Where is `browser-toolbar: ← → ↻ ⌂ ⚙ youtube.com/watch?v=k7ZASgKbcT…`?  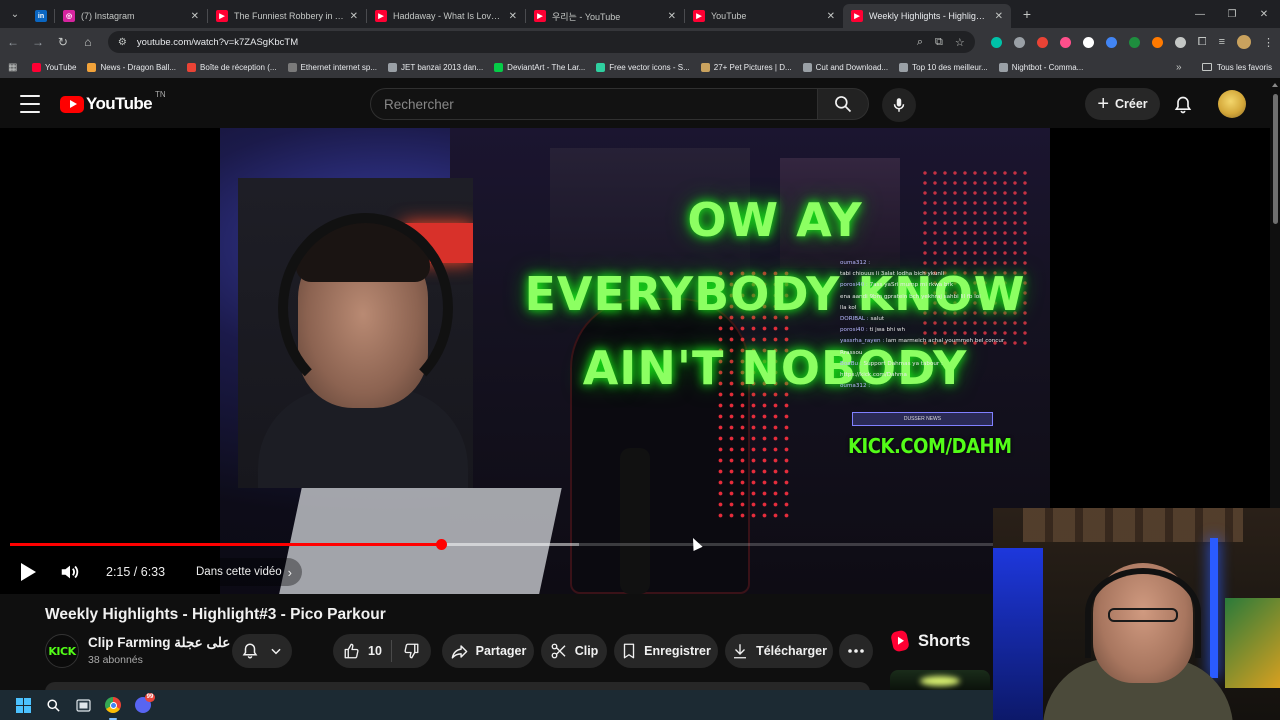
browser-toolbar: ← → ↻ ⌂ ⚙ youtube.com/watch?v=k7ZASgKbcT… is located at coordinates (640, 42).